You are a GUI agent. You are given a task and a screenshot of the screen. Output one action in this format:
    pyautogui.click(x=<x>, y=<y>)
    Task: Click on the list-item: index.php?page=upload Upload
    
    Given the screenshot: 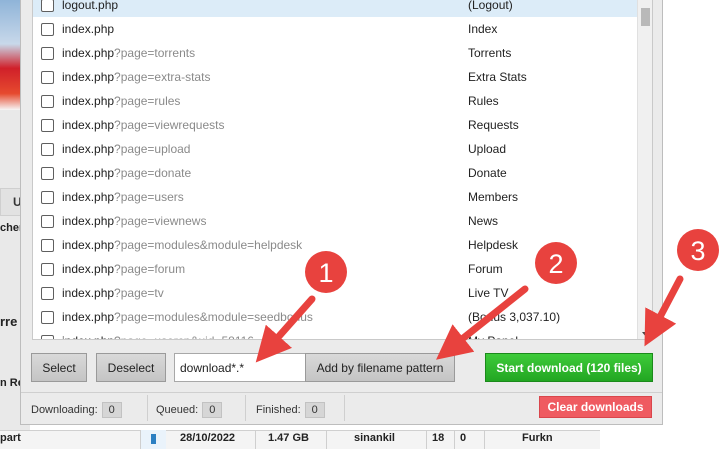 What is the action you would take?
    pyautogui.click(x=336, y=149)
    